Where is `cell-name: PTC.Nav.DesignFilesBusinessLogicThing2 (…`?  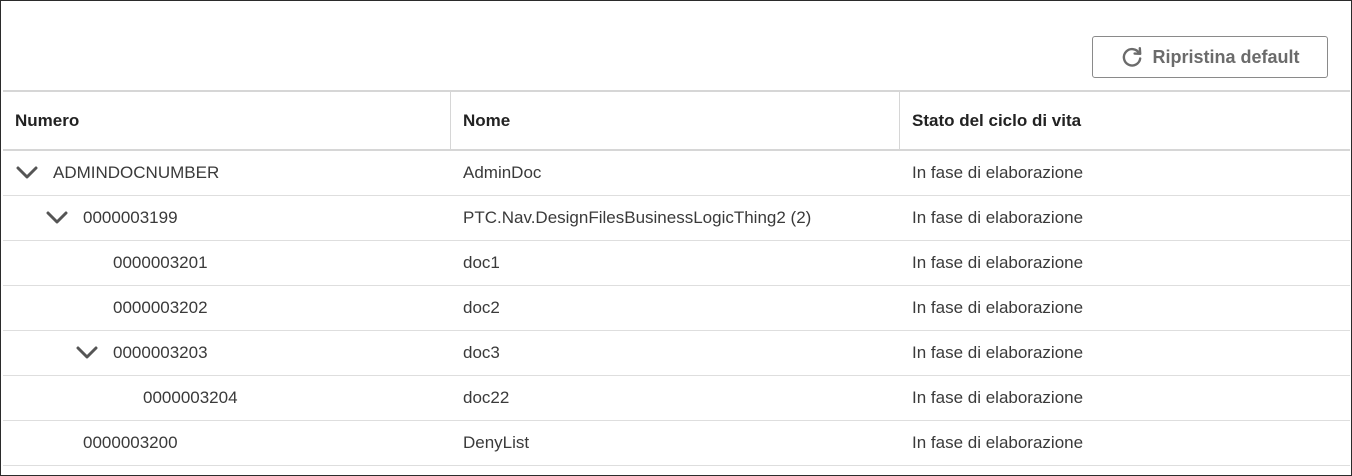
cell-name: PTC.Nav.DesignFilesBusinessLogicThing2 (… is located at coordinates (637, 217).